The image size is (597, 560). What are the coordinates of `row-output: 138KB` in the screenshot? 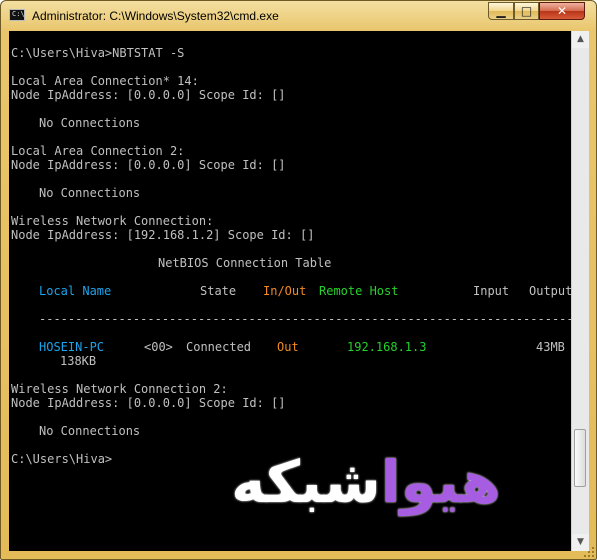 It's located at (78, 361).